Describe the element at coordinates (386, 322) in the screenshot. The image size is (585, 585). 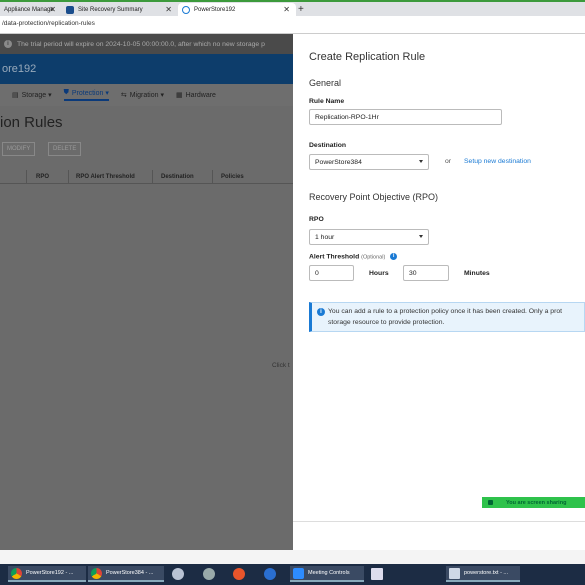
I see `notice-text-line2: storage resource to provide protection.` at that location.